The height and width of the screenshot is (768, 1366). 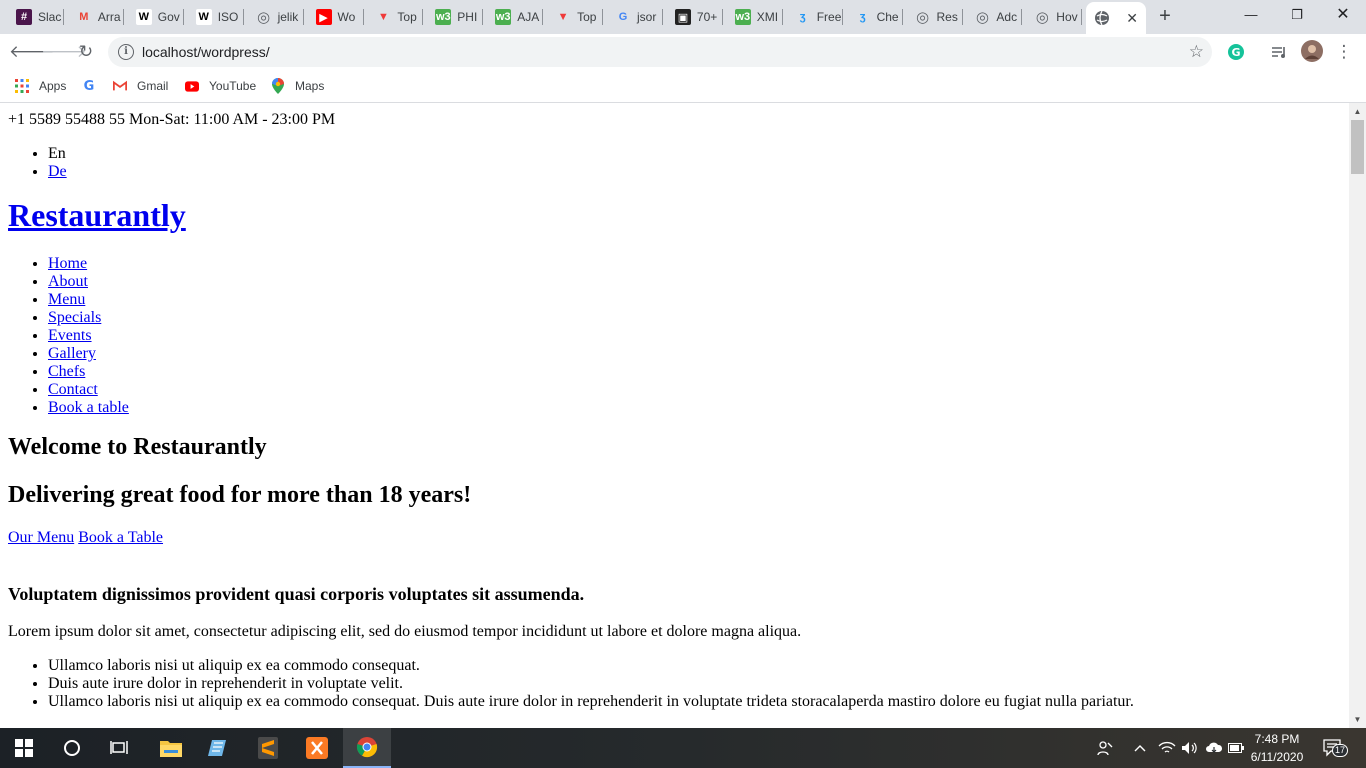 I want to click on nav-item: Contact, so click(x=694, y=390).